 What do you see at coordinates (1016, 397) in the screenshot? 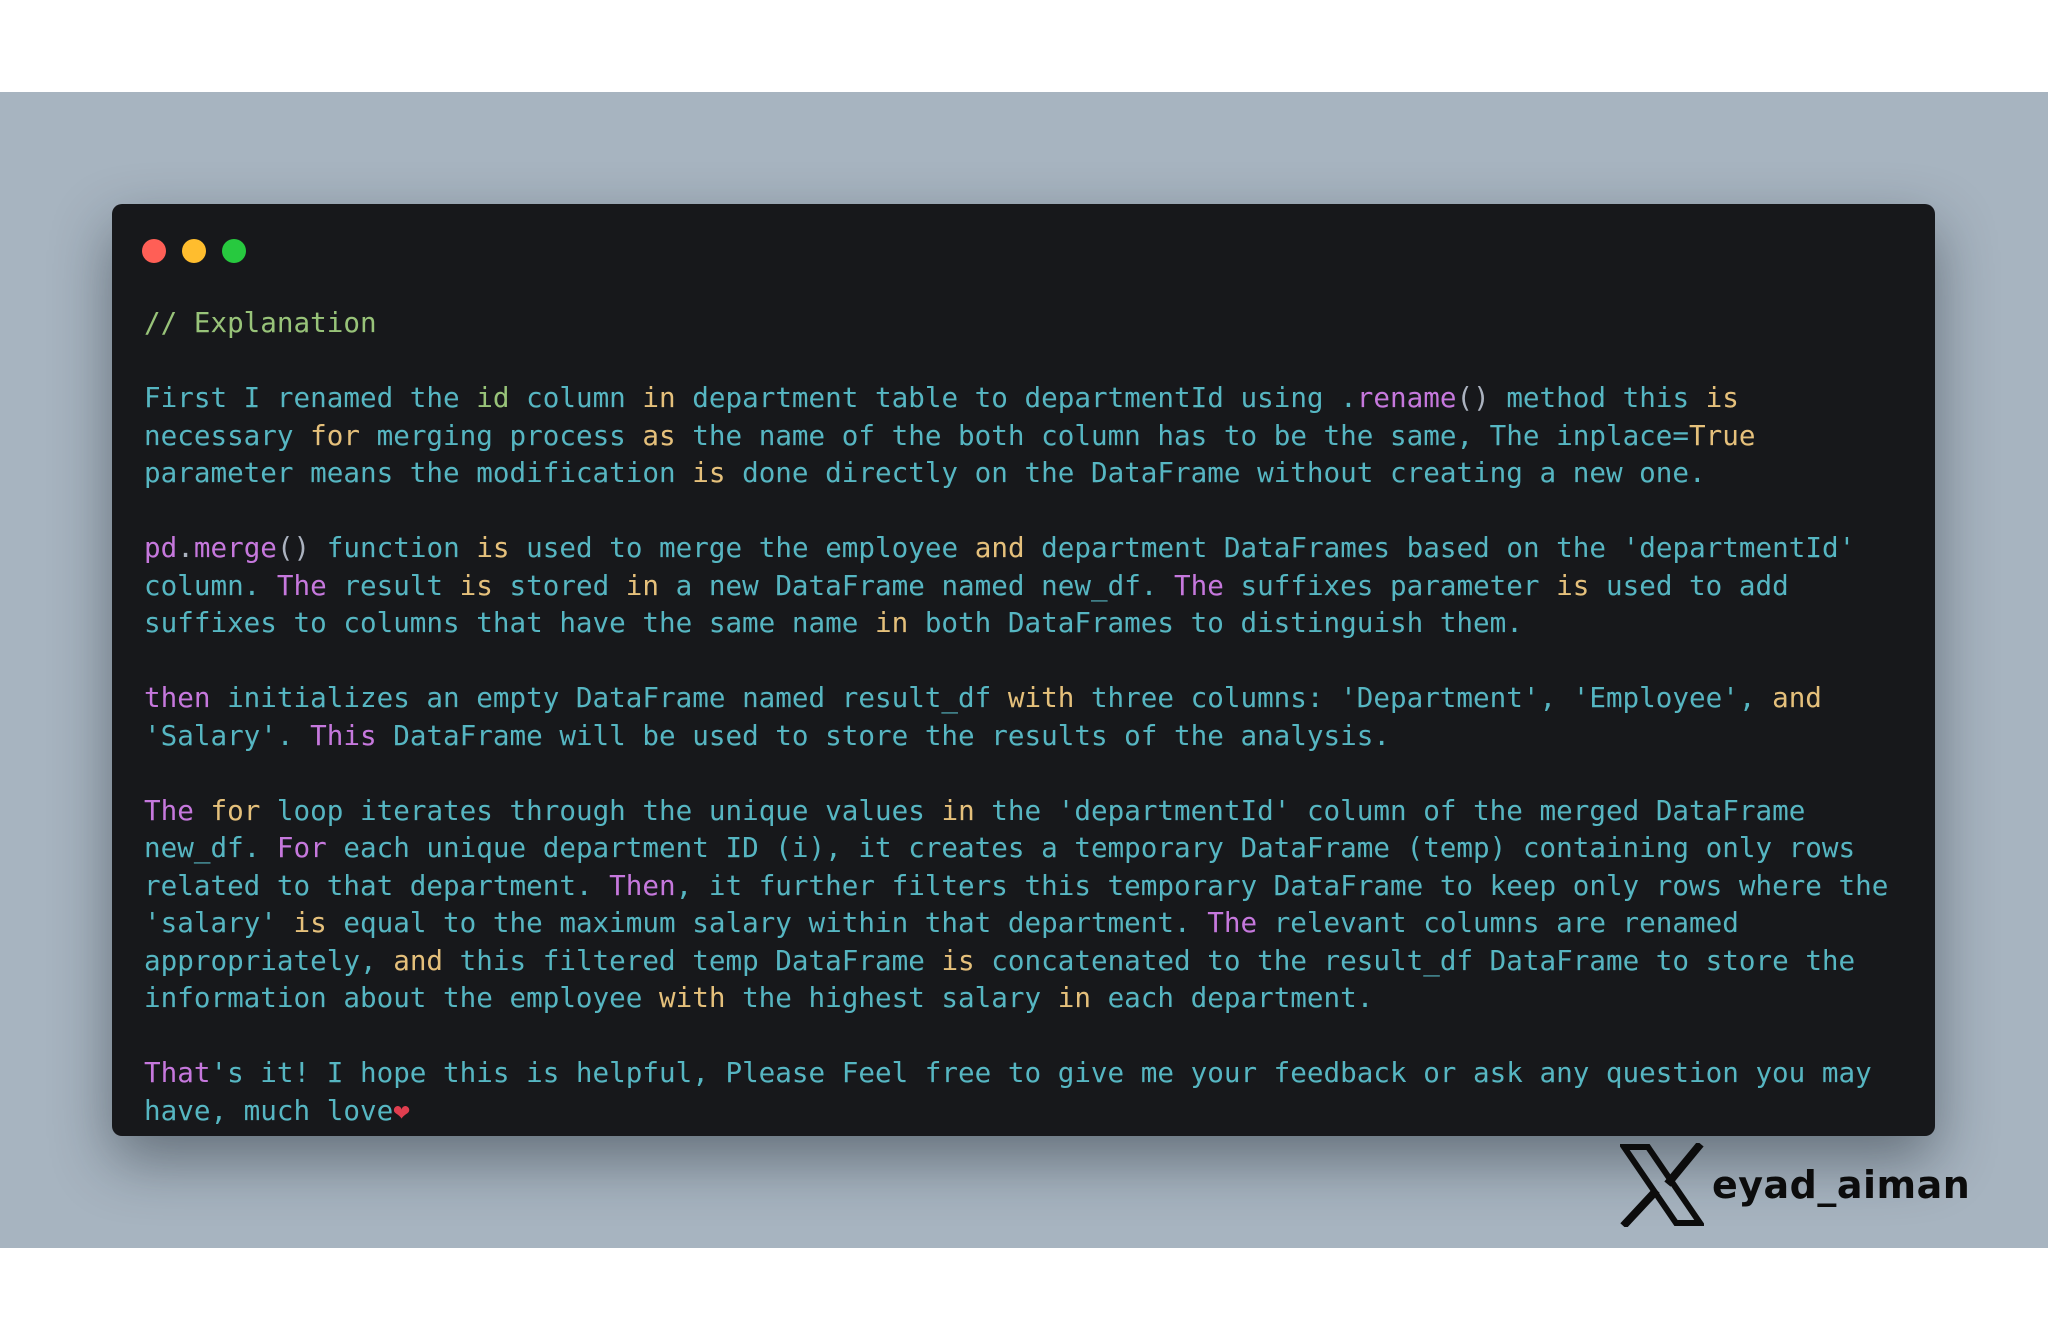
I see `code-token: department table to departmentId using .` at bounding box center [1016, 397].